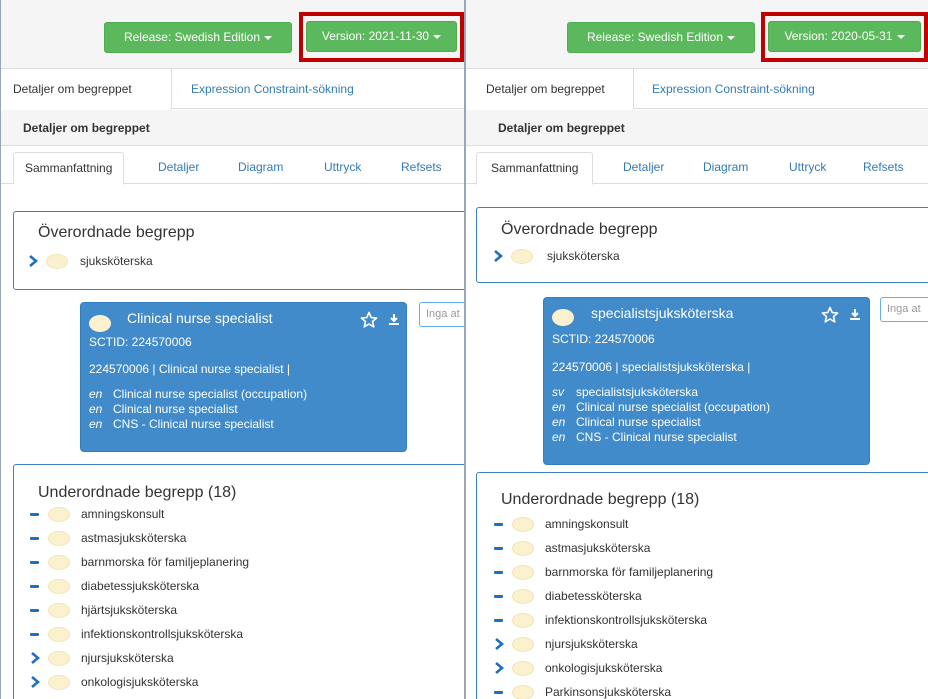  I want to click on parent-label: sjuksköterska, so click(116, 261).